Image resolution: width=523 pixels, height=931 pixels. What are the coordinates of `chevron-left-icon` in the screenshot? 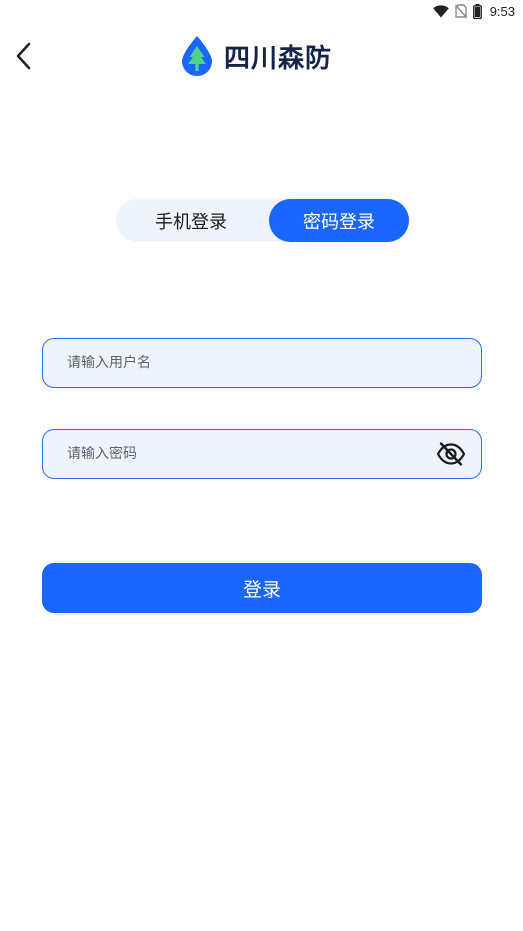 It's located at (23, 56).